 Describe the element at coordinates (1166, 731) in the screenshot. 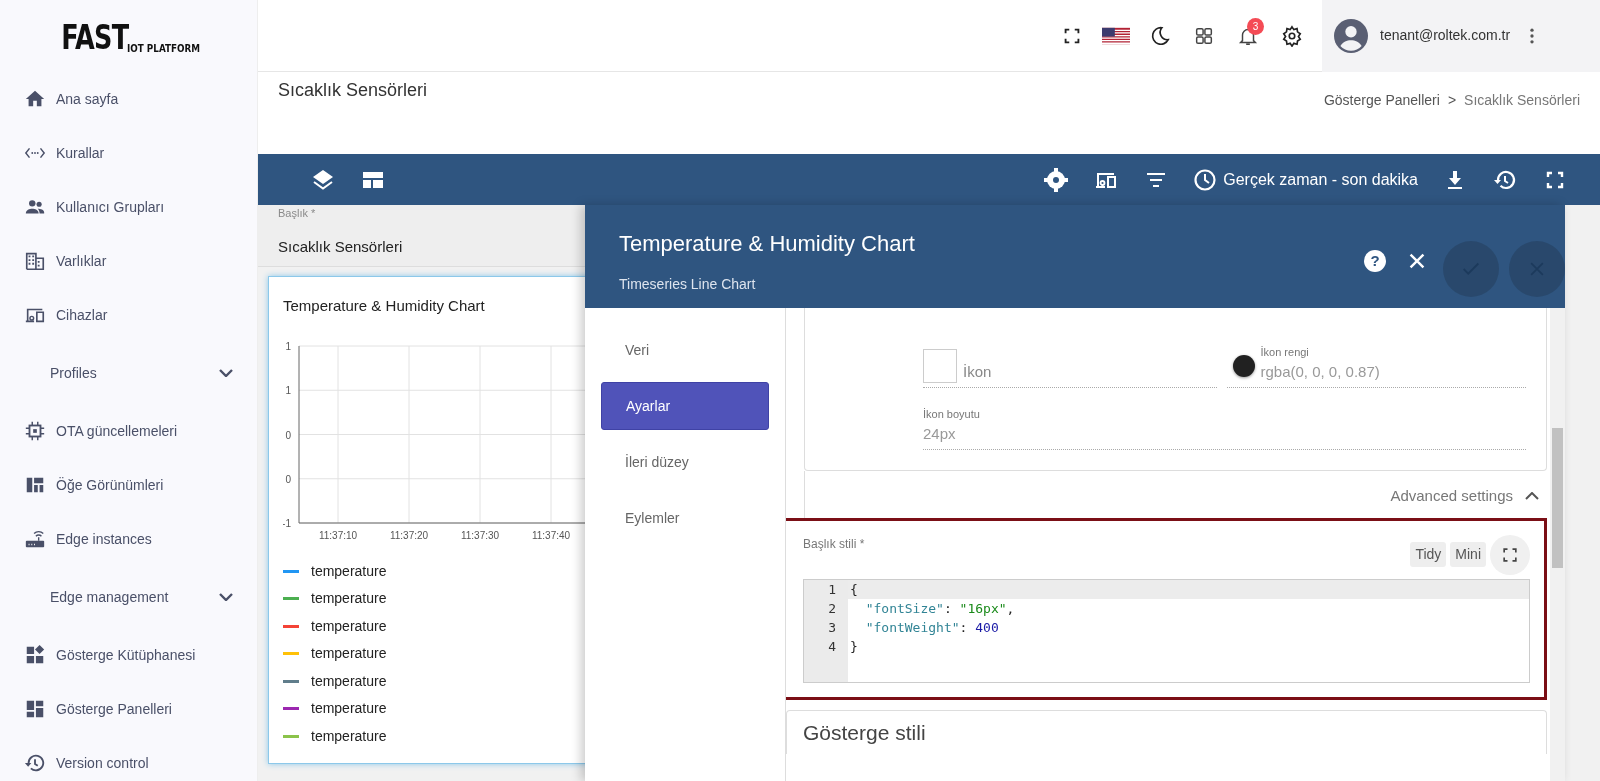

I see `widget-style-section-title: Gösterge stili` at that location.